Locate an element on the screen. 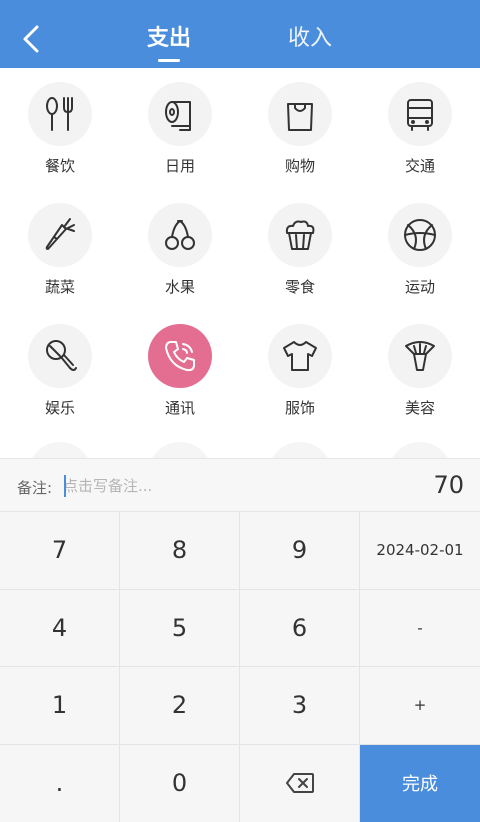 This screenshot has width=480, height=822. tissue-roll-icon is located at coordinates (178, 116).